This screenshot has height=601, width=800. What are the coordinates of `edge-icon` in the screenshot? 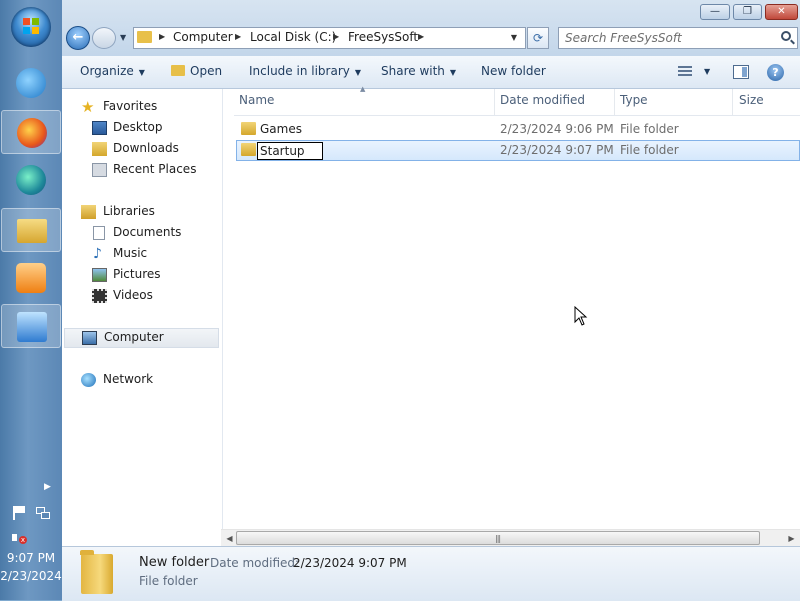 It's located at (31, 180).